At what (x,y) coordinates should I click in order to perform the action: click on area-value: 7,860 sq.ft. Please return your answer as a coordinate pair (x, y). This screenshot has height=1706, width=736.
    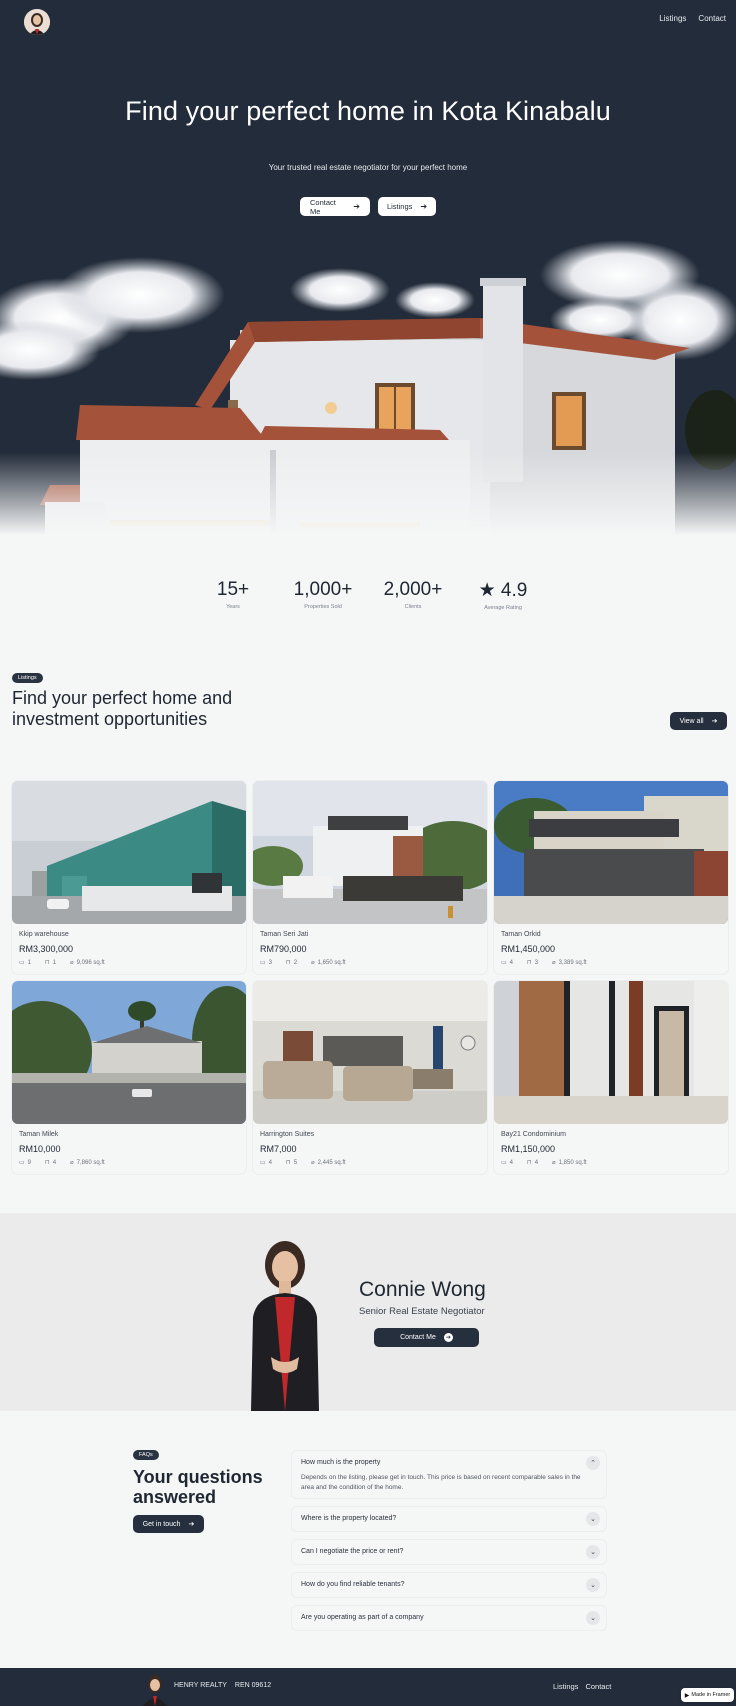
    Looking at the image, I should click on (90, 1162).